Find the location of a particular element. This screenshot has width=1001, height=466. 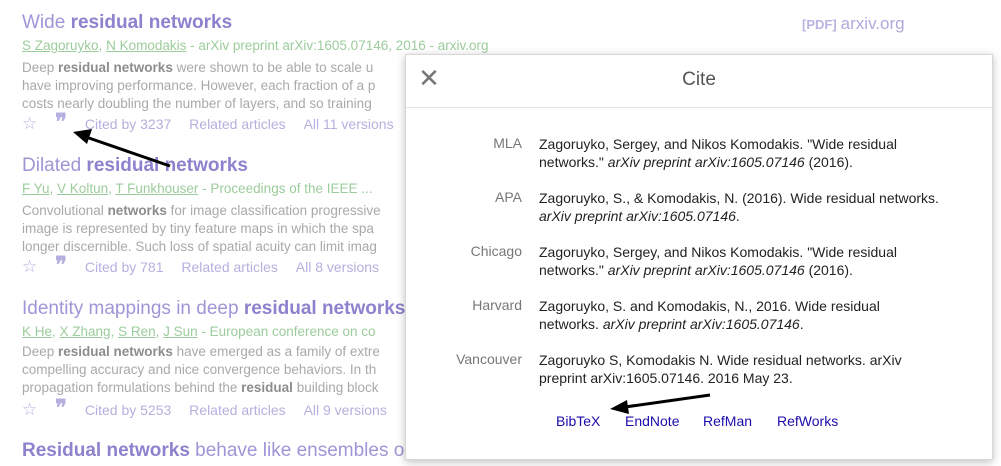

result-title-link: Wide residual networks is located at coordinates (127, 23).